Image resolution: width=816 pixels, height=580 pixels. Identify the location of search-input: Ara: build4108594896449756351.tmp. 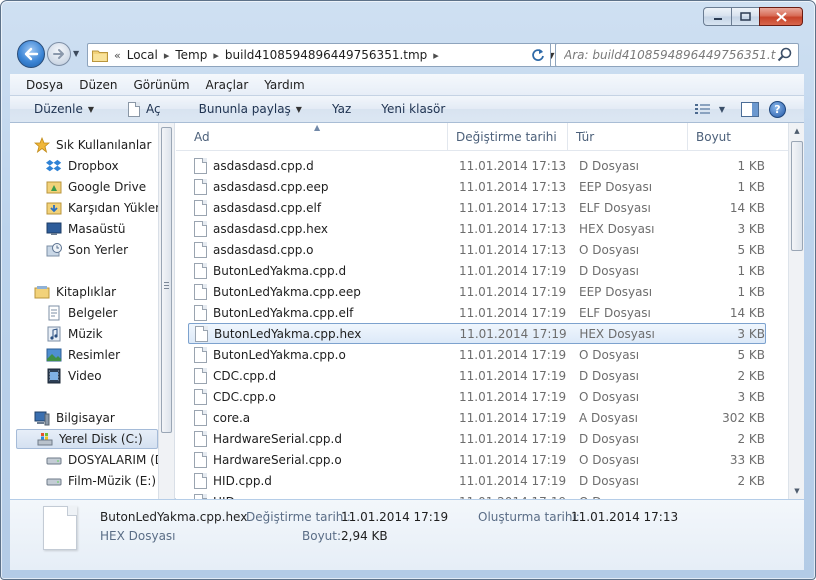
(670, 55).